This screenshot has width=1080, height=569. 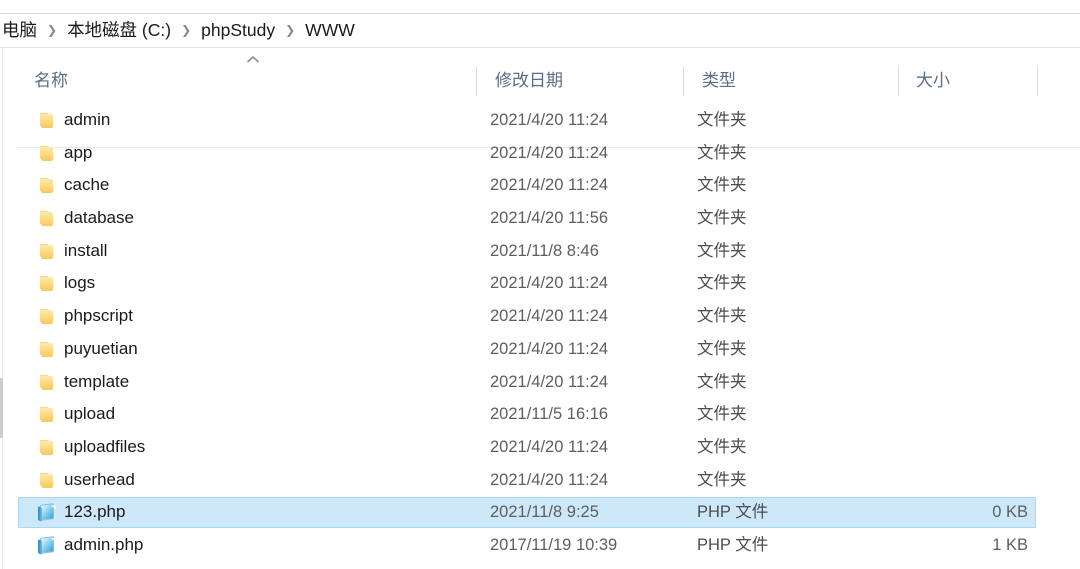 I want to click on file-list-row: cache 2021/4/20 11:24 文件夹, so click(x=540, y=185).